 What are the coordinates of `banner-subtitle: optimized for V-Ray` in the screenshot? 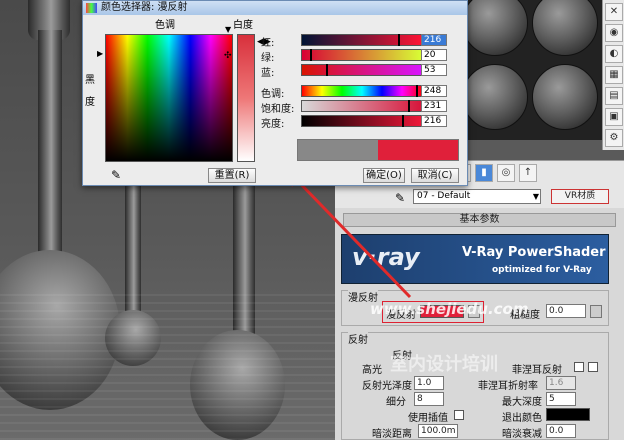 It's located at (542, 270).